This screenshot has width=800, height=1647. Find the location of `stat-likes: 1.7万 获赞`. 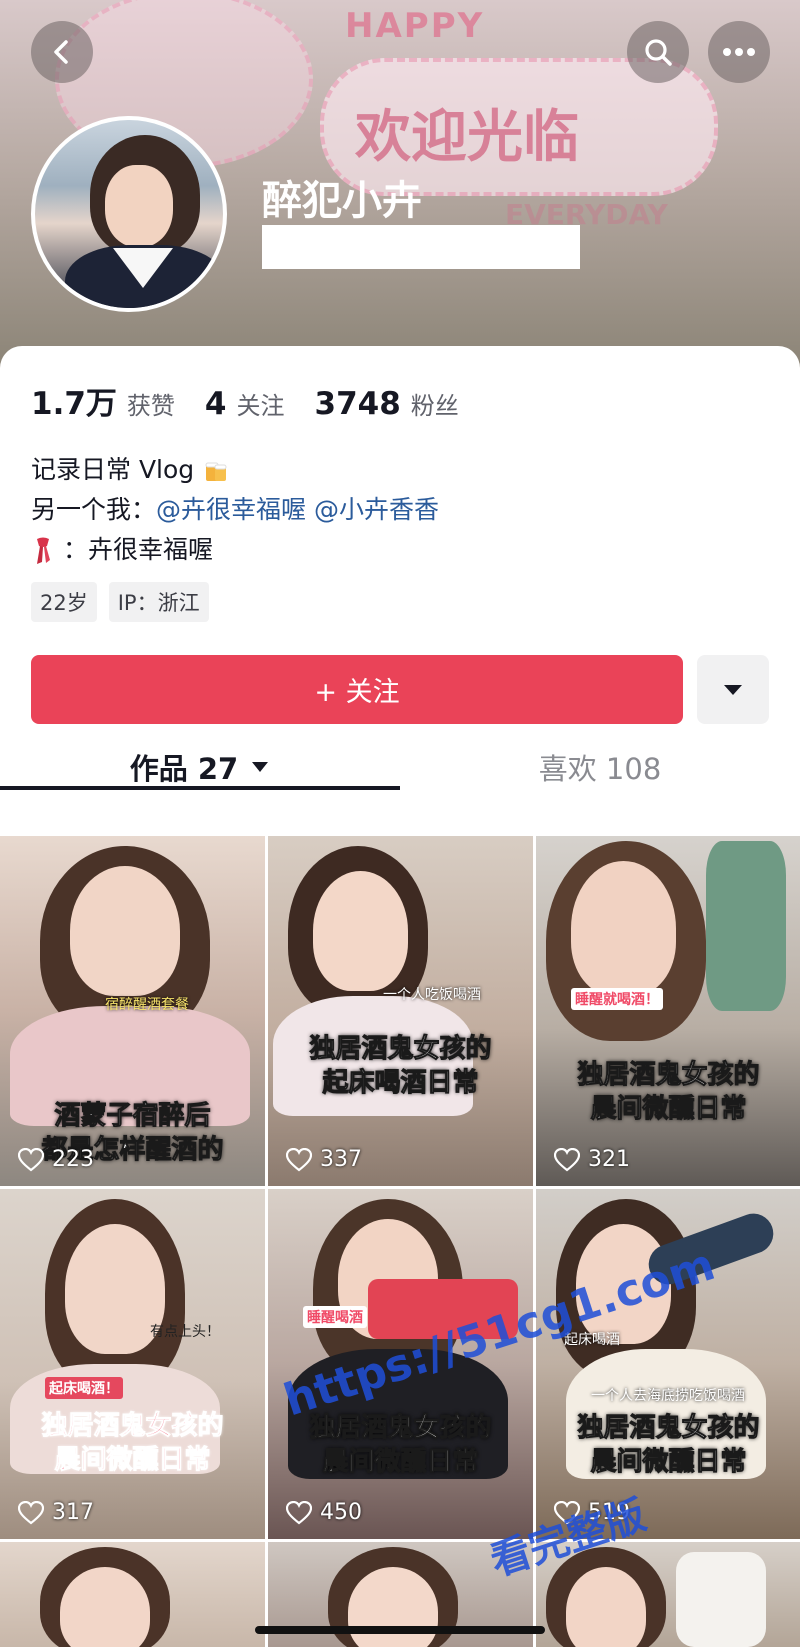

stat-likes: 1.7万 获赞 is located at coordinates (103, 400).